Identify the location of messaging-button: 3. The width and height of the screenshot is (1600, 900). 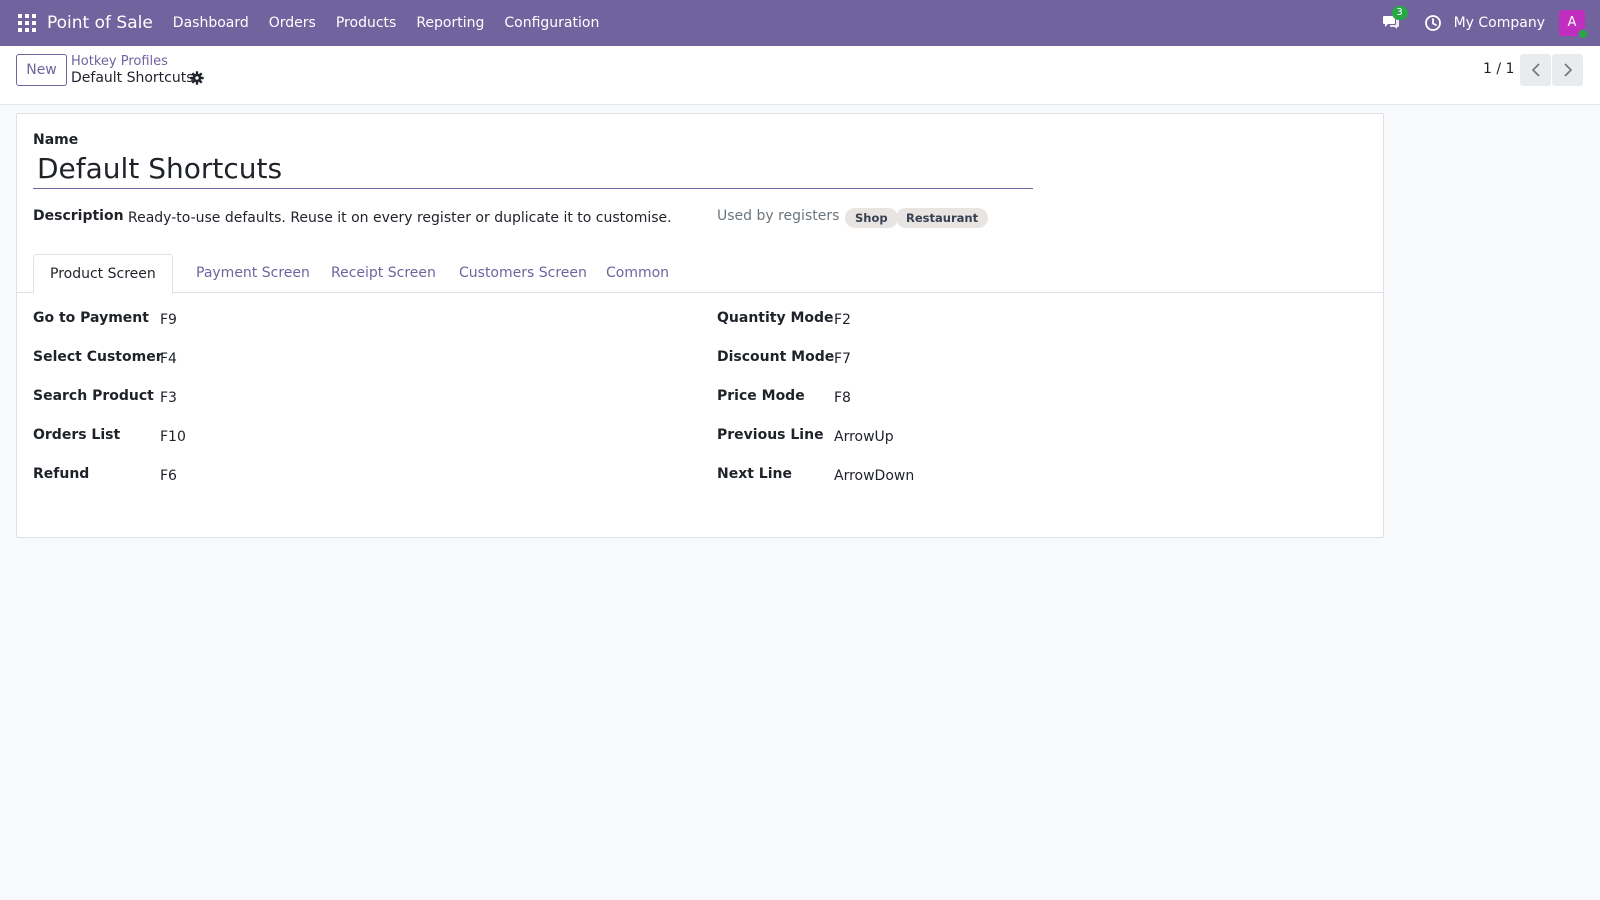
(1395, 19).